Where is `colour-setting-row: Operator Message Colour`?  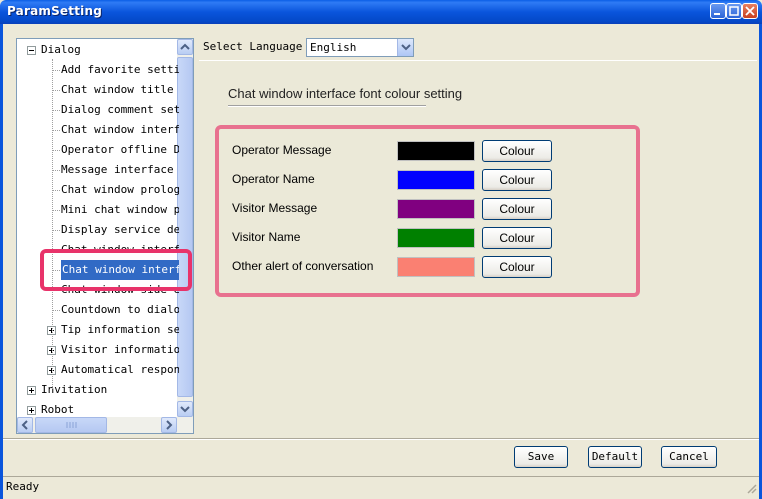 colour-setting-row: Operator Message Colour is located at coordinates (397, 151).